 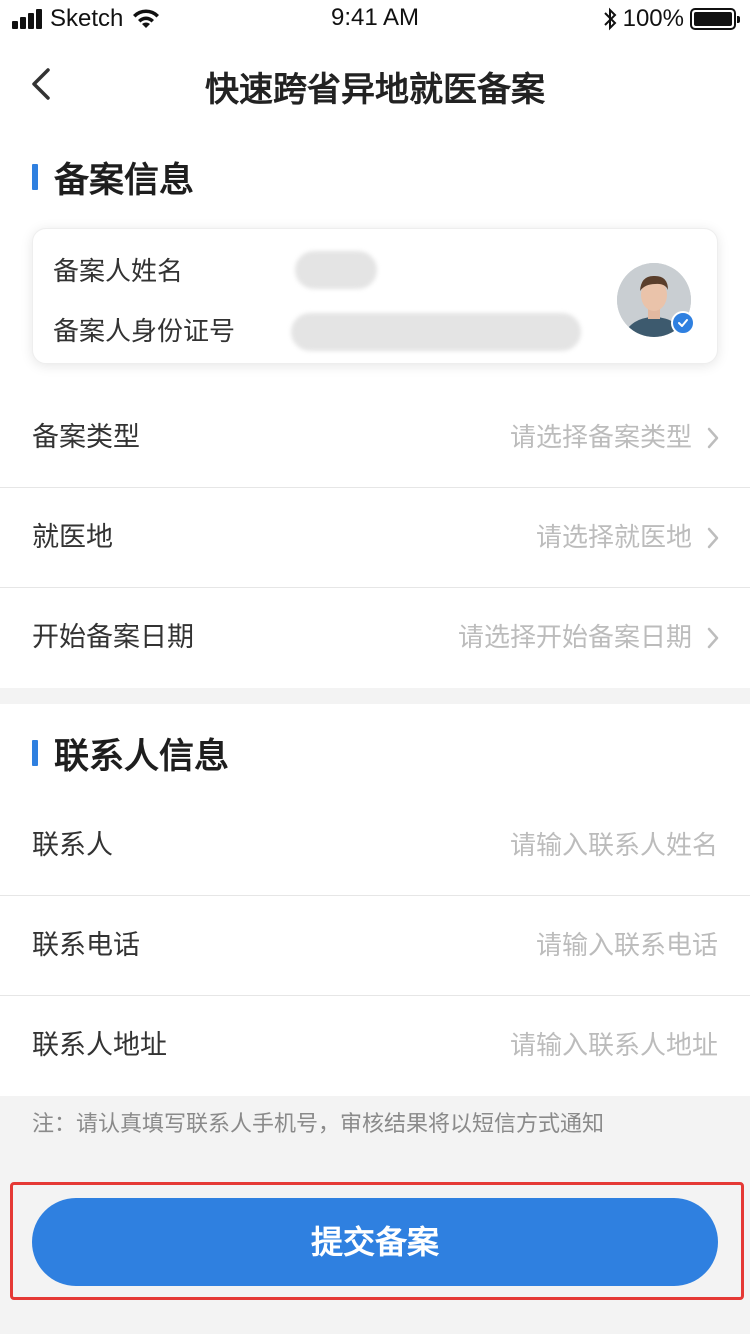 I want to click on nav-bar: 快速跨省异地就医备案, so click(x=375, y=84).